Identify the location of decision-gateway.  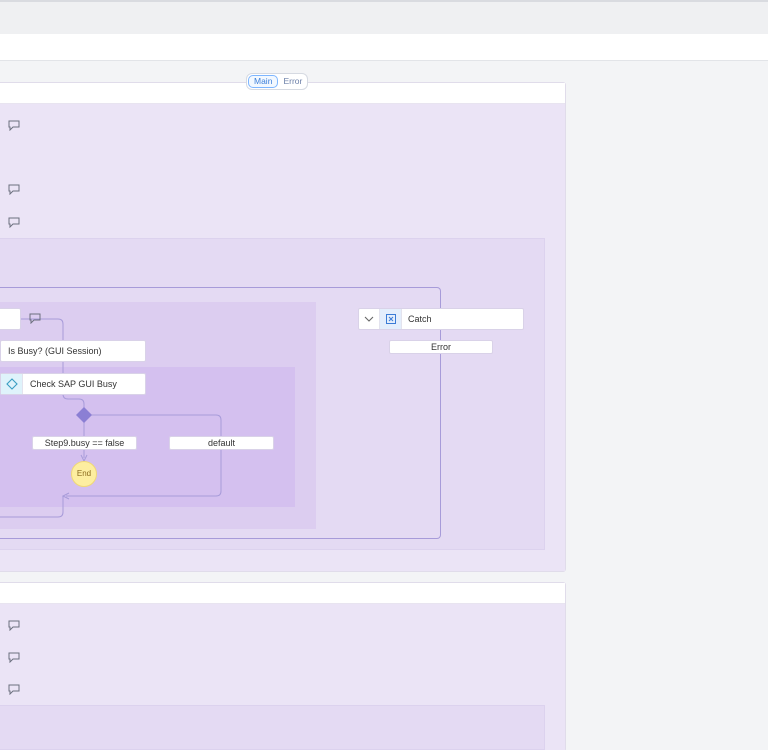
(84, 415).